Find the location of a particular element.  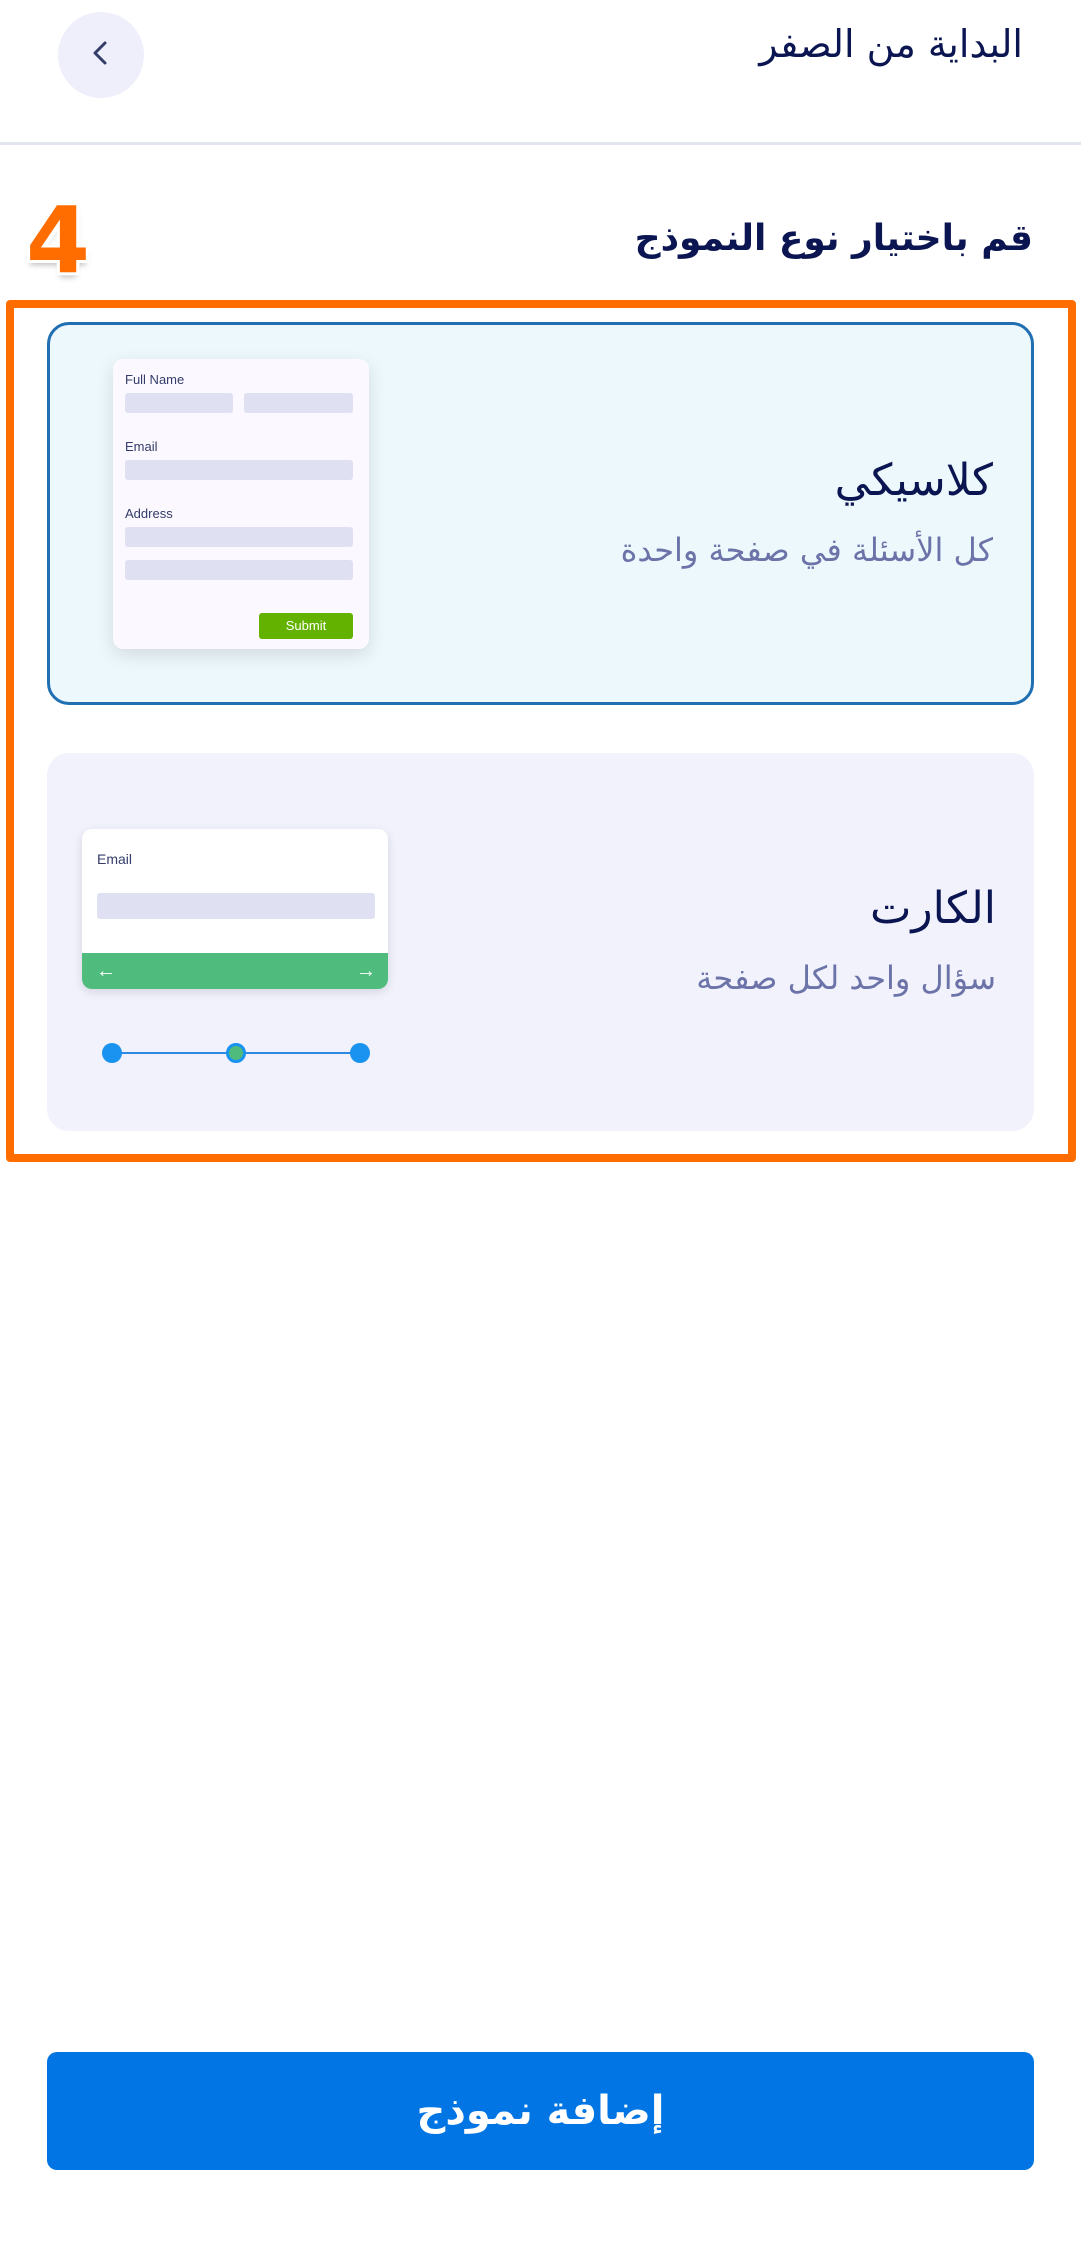

chevron-left-icon is located at coordinates (101, 55).